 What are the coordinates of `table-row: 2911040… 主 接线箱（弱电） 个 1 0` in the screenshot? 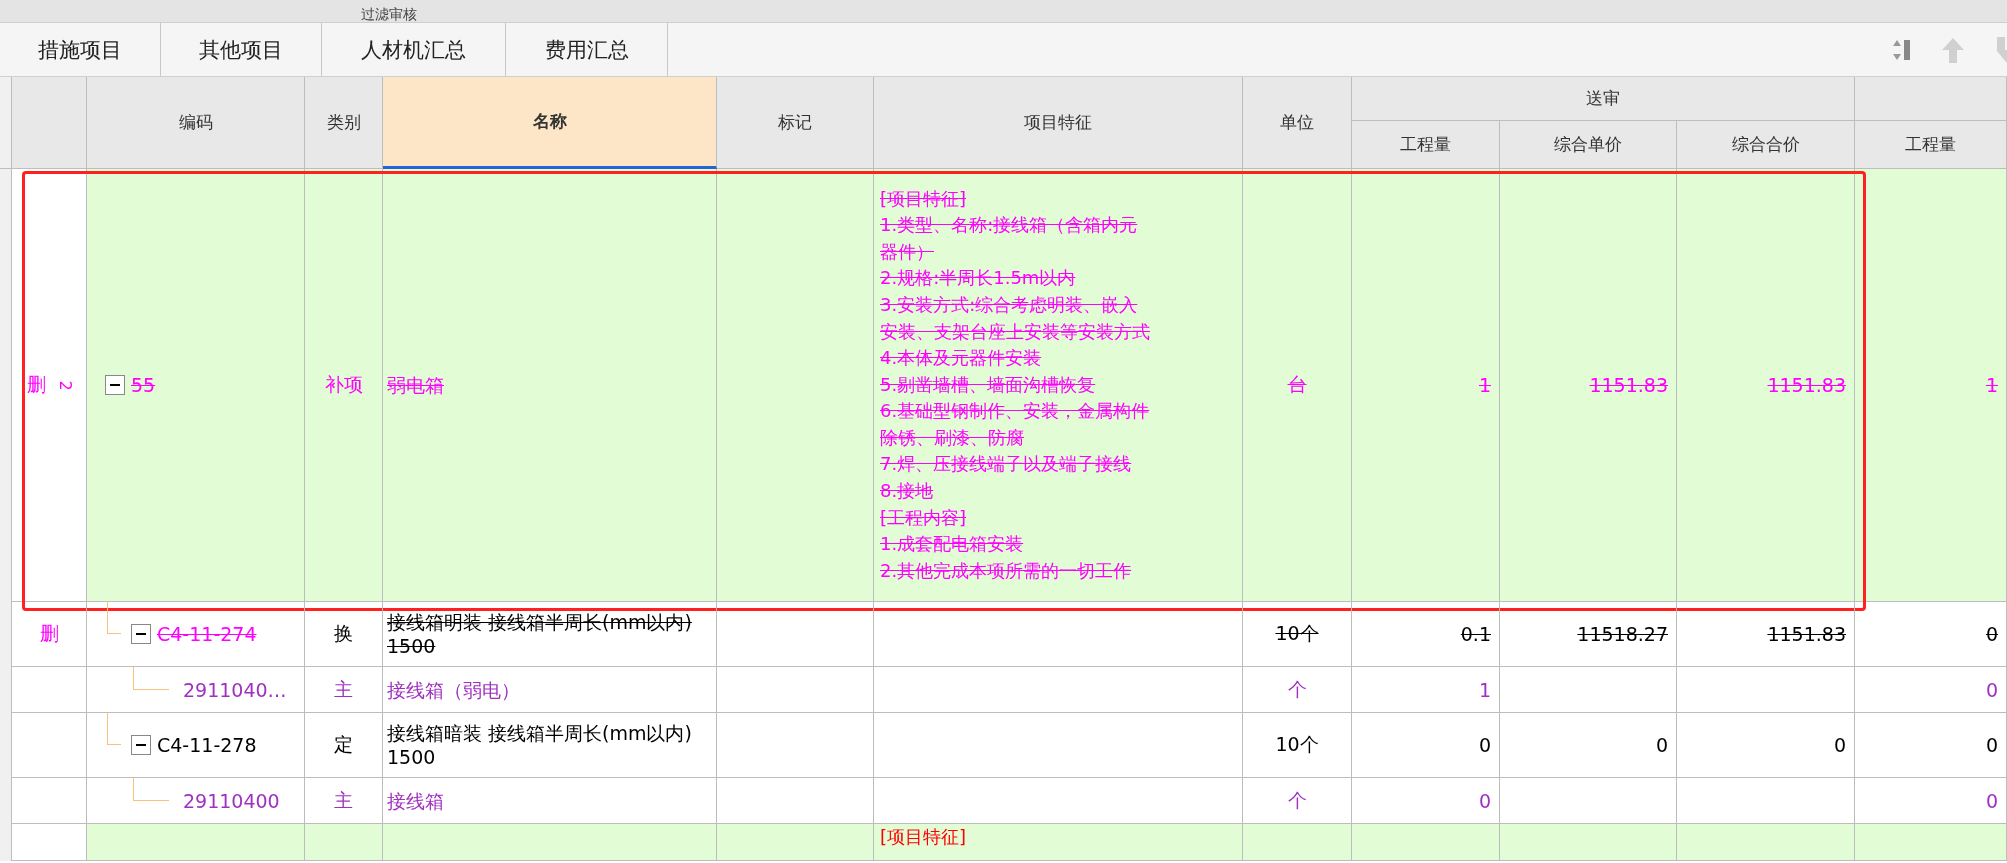 It's located at (1003, 690).